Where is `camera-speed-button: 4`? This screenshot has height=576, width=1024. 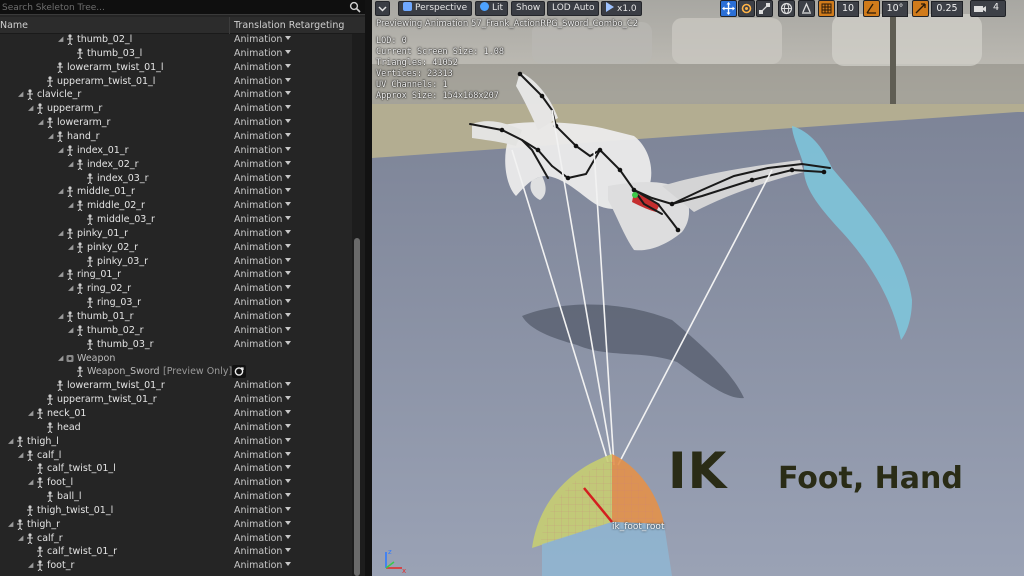
camera-speed-button: 4 is located at coordinates (988, 8).